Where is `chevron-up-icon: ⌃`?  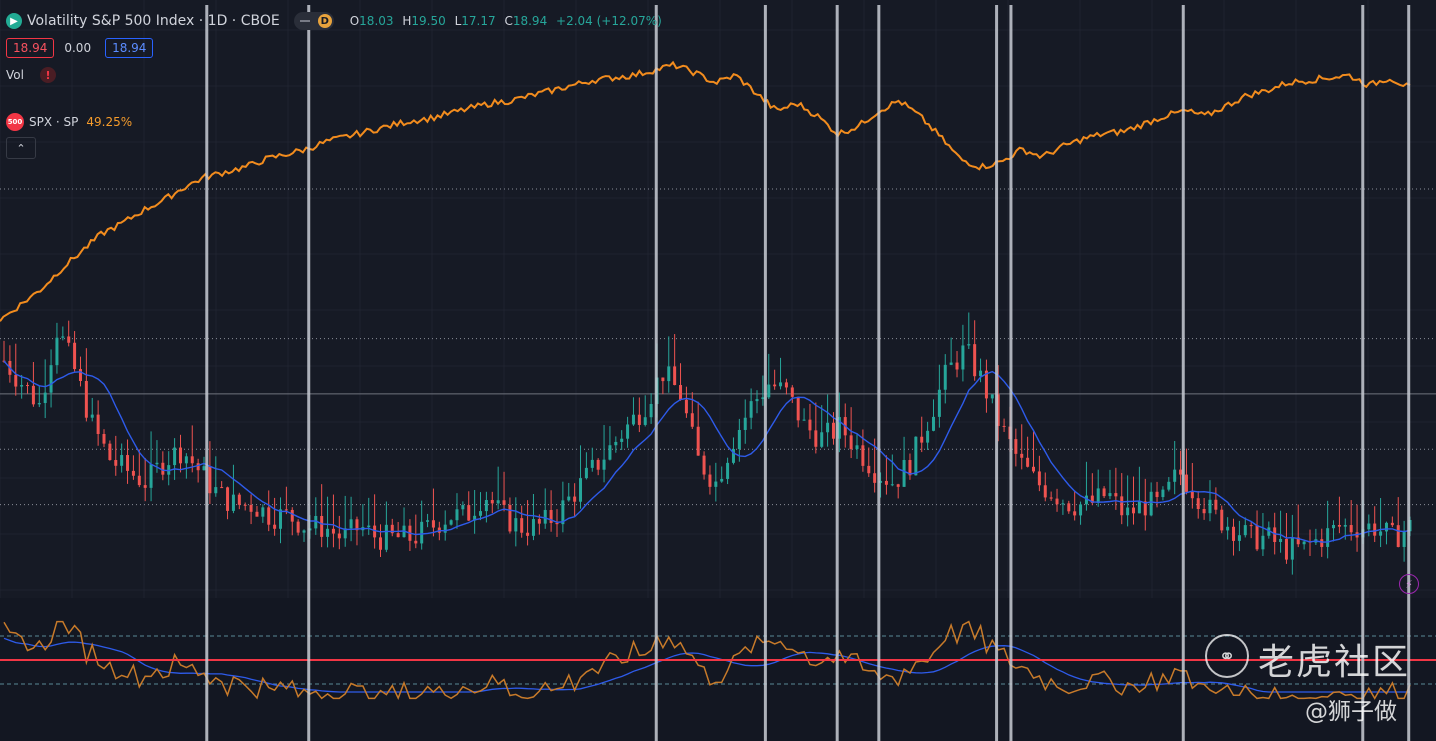 chevron-up-icon: ⌃ is located at coordinates (21, 148).